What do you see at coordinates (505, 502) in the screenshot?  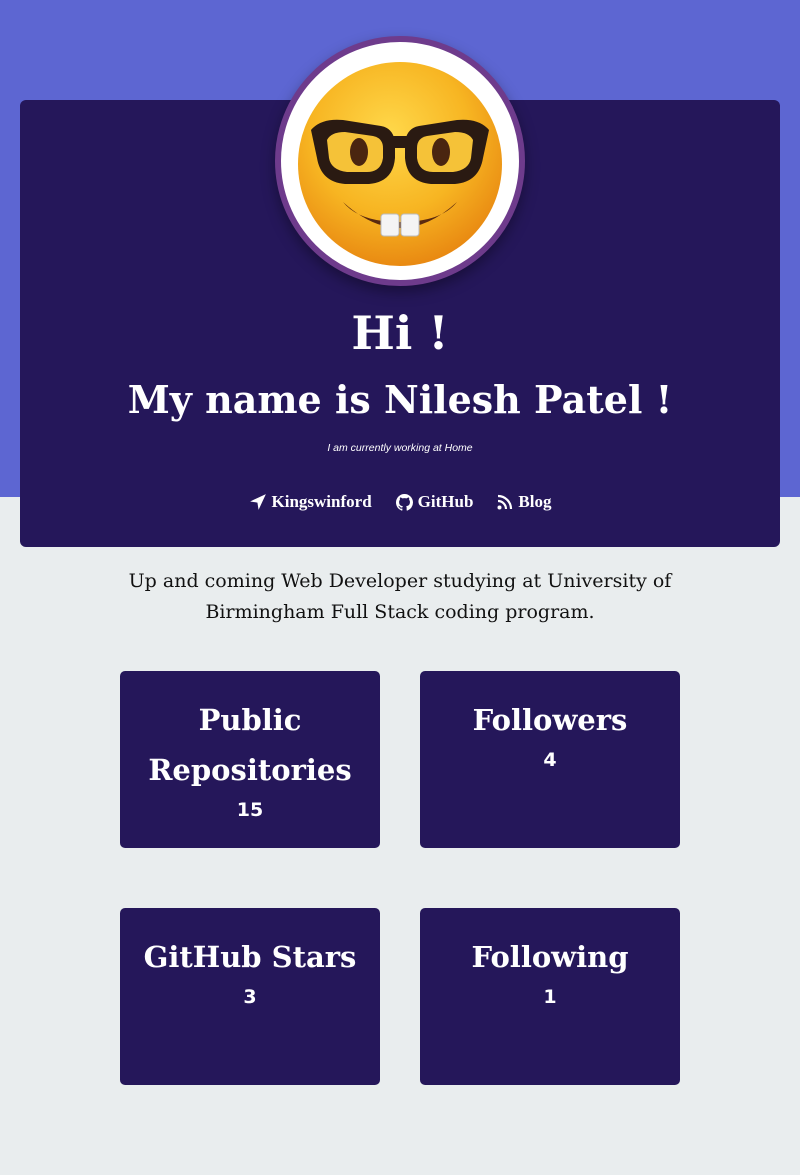 I see `rss-icon` at bounding box center [505, 502].